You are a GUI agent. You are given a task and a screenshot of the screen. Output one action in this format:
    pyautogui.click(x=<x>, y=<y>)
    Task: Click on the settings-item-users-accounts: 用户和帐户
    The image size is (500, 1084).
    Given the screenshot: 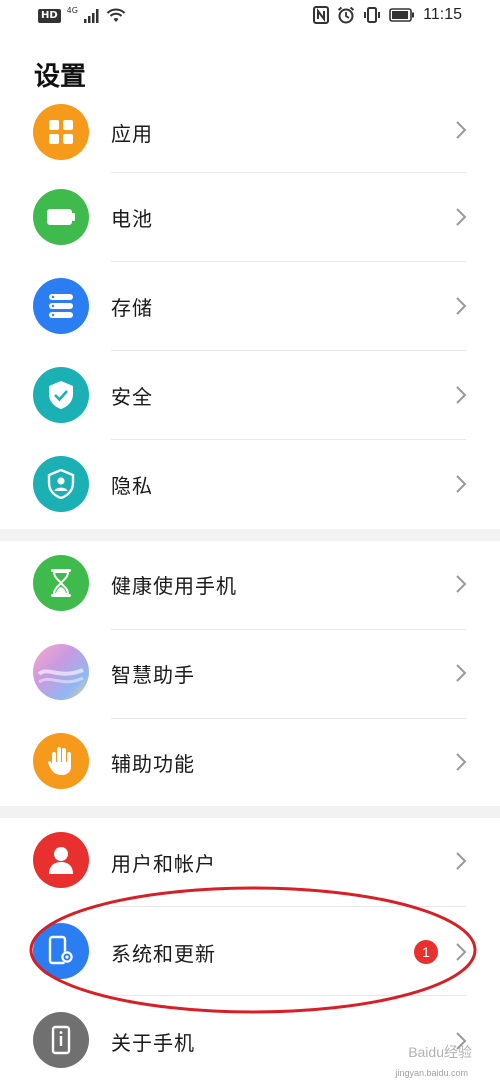 What is the action you would take?
    pyautogui.click(x=250, y=862)
    